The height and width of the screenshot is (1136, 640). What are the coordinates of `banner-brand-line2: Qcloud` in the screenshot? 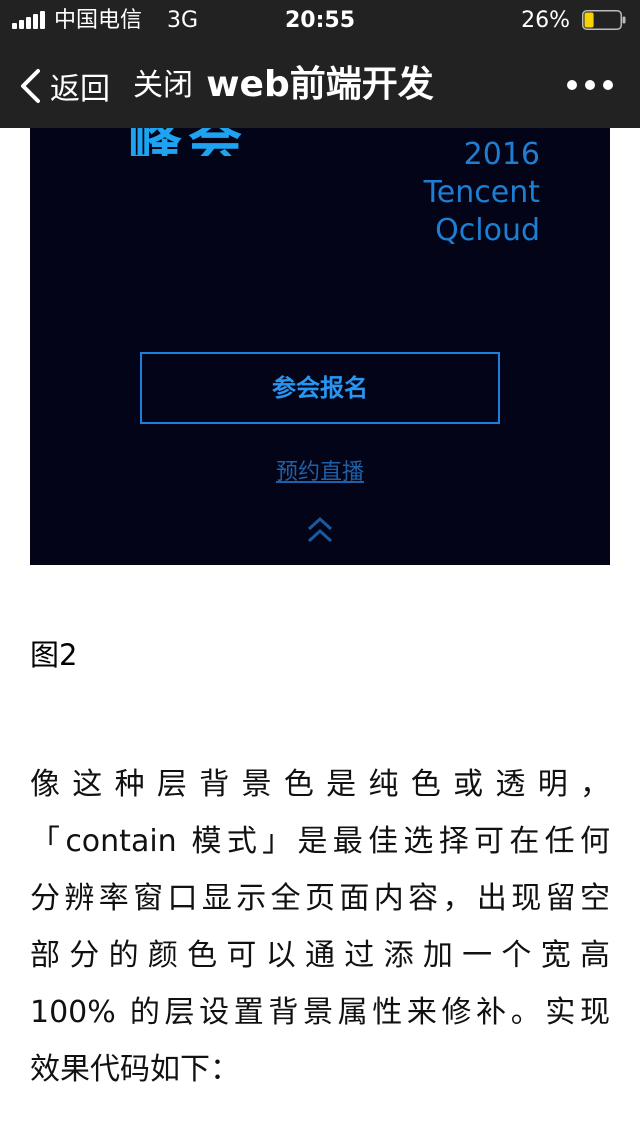 It's located at (487, 230).